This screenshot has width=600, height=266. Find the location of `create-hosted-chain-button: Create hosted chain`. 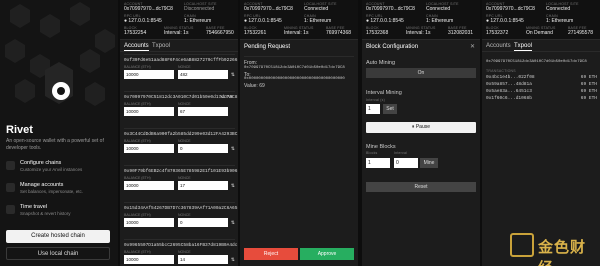

create-hosted-chain-button: Create hosted chain is located at coordinates (58, 236).